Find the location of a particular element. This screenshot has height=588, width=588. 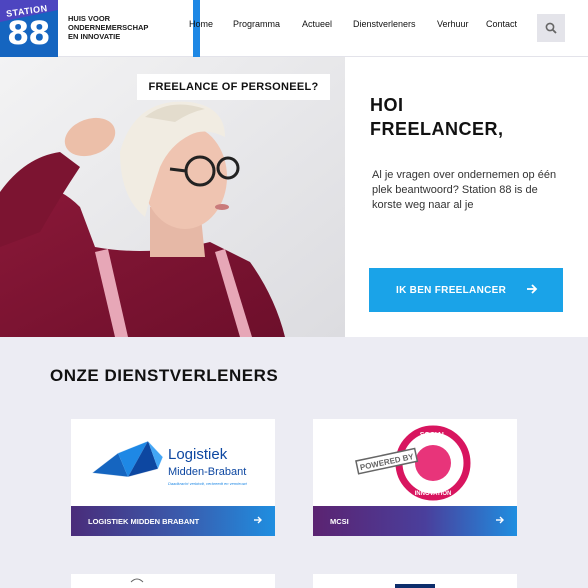

card-name: MCSI is located at coordinates (339, 521).